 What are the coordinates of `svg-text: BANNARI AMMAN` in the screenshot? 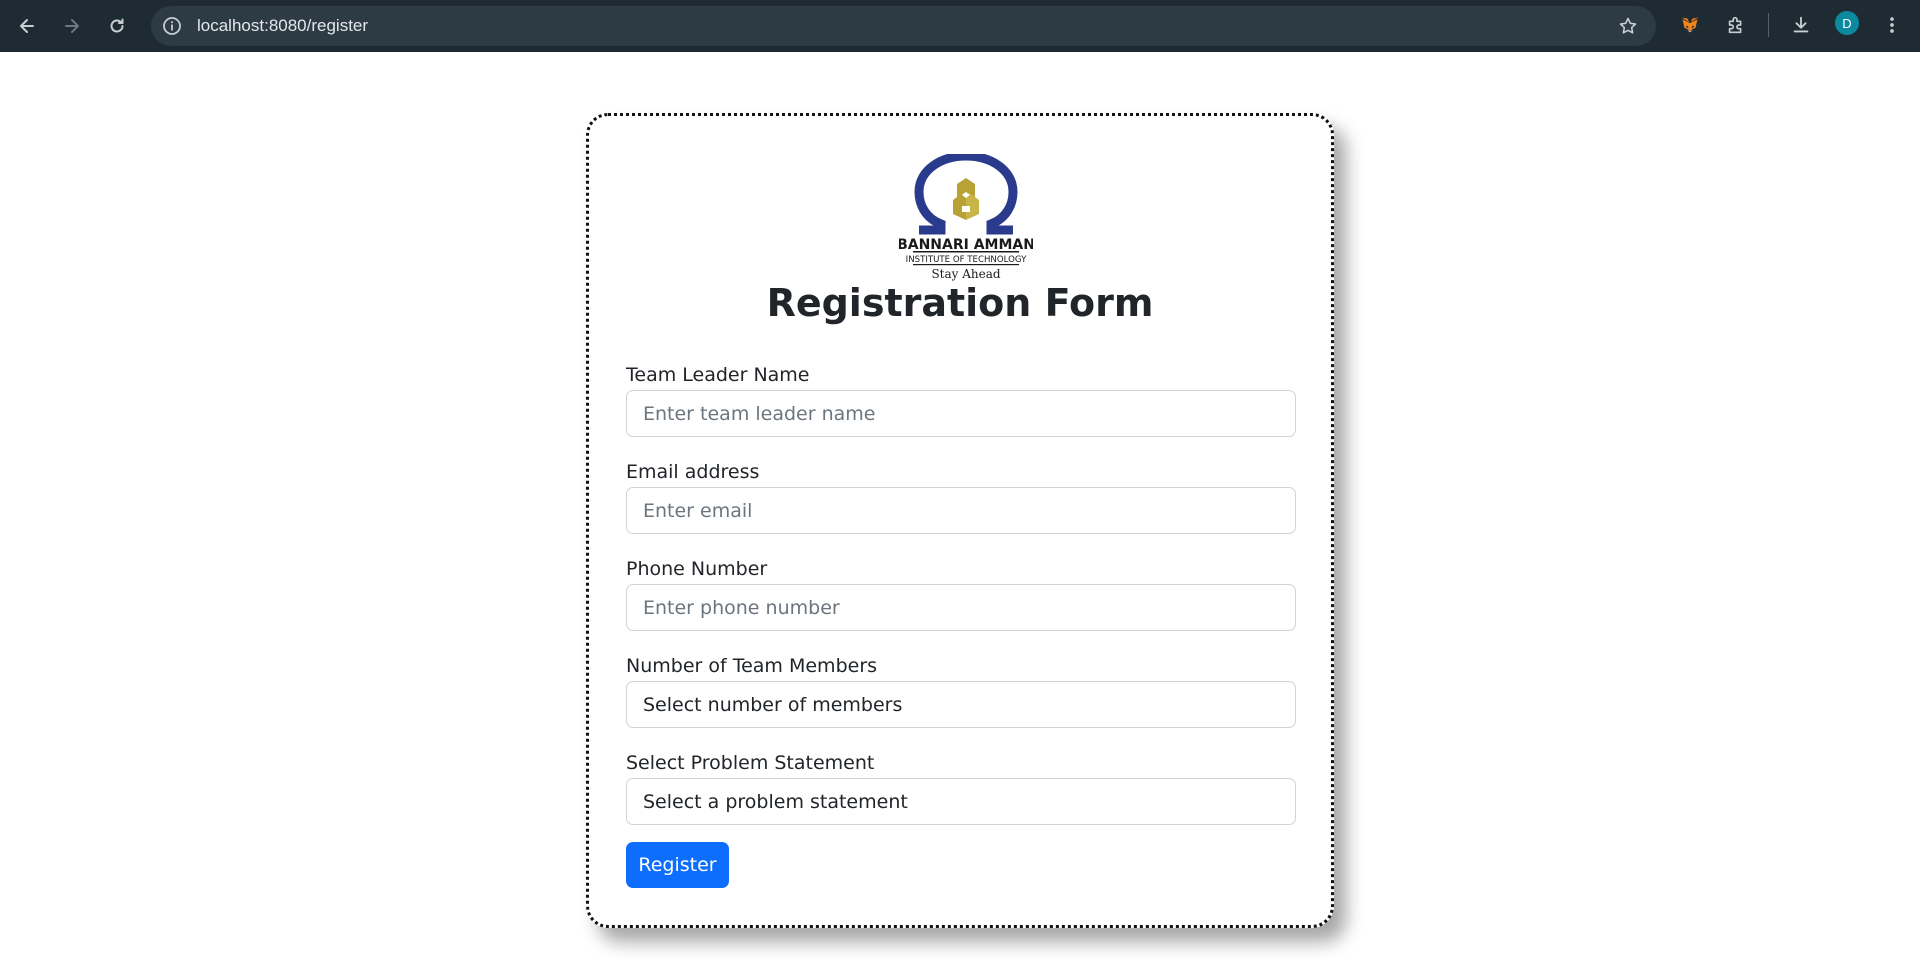 It's located at (966, 245).